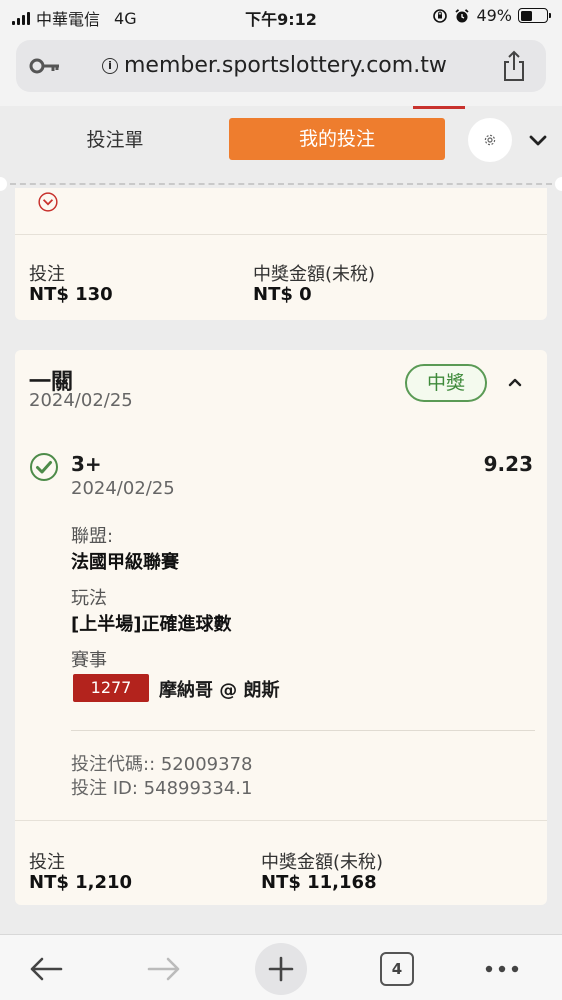 This screenshot has height=1000, width=562. I want to click on check-icon, so click(44, 467).